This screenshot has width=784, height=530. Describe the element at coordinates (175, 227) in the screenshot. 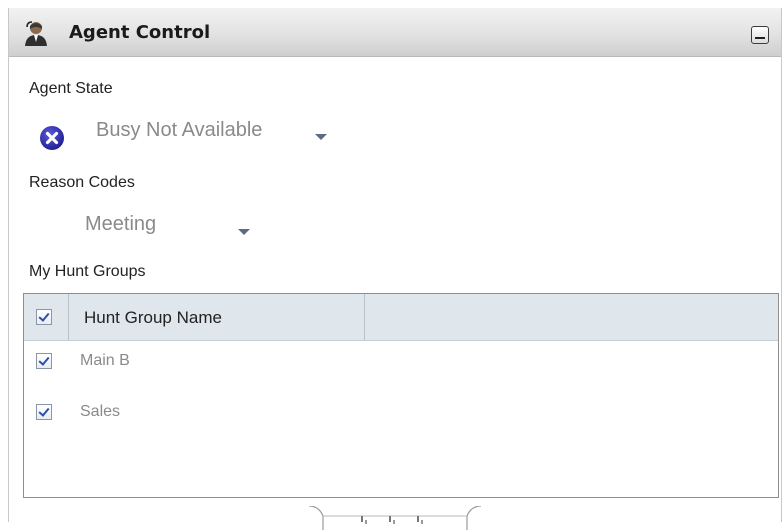

I see `reason-codes-dropdown: Meeting` at that location.